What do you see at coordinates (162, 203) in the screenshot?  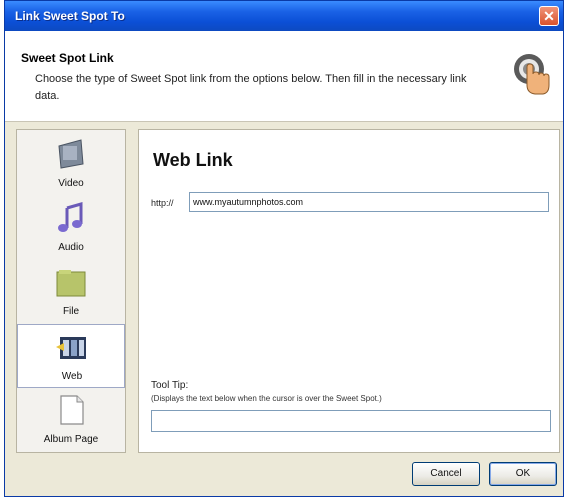 I see `url-prefix-label: http://` at bounding box center [162, 203].